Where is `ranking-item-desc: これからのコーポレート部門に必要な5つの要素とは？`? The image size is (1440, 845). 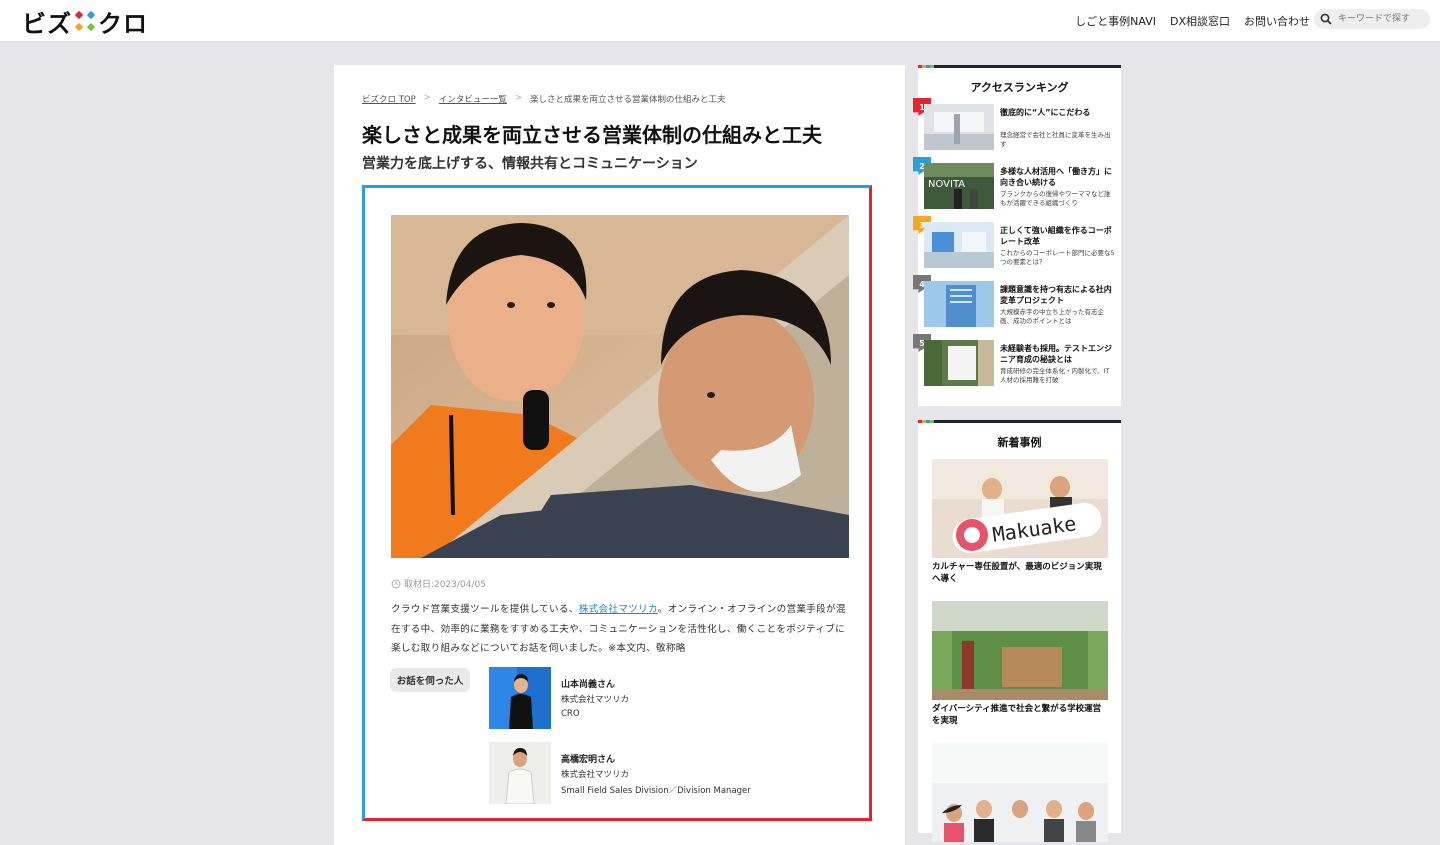
ranking-item-desc: これからのコーポレート部門に必要な5つの要素とは？ is located at coordinates (1057, 257).